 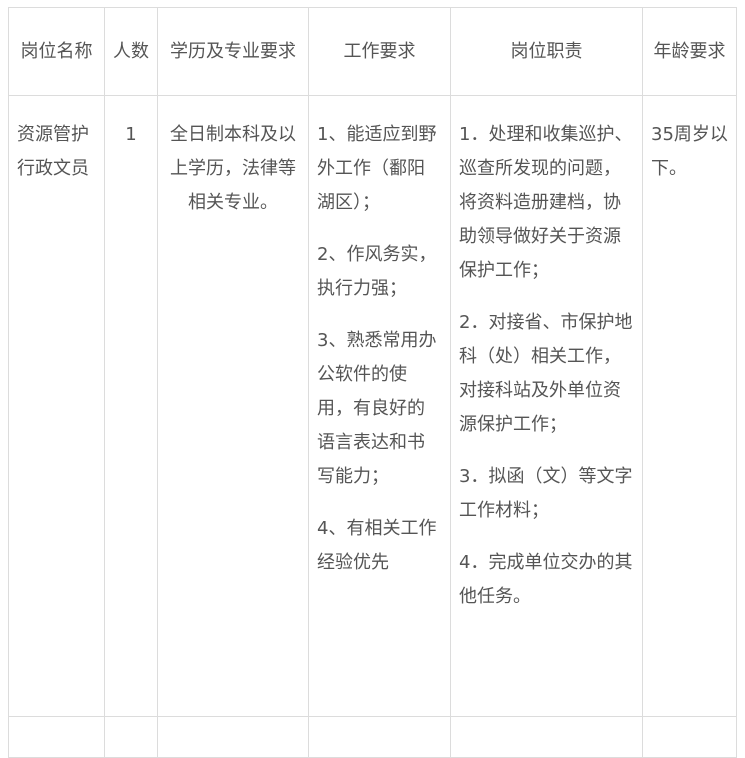 I want to click on header-duties: 岗位职责, so click(x=546, y=51).